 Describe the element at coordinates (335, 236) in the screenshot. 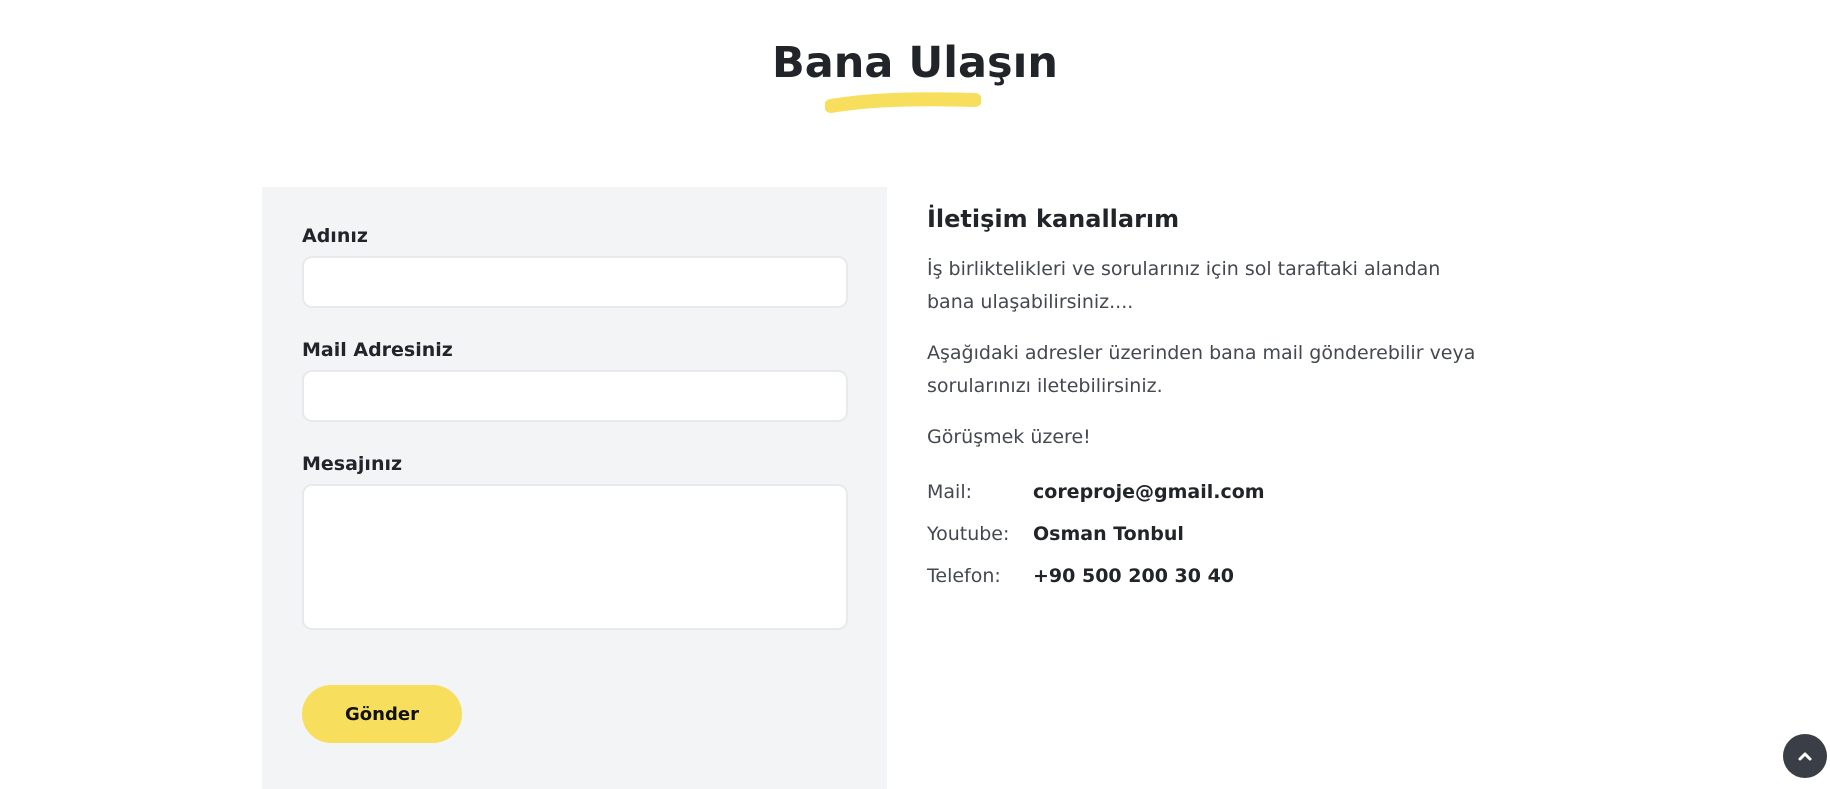

I see `name-label: Adınız` at that location.